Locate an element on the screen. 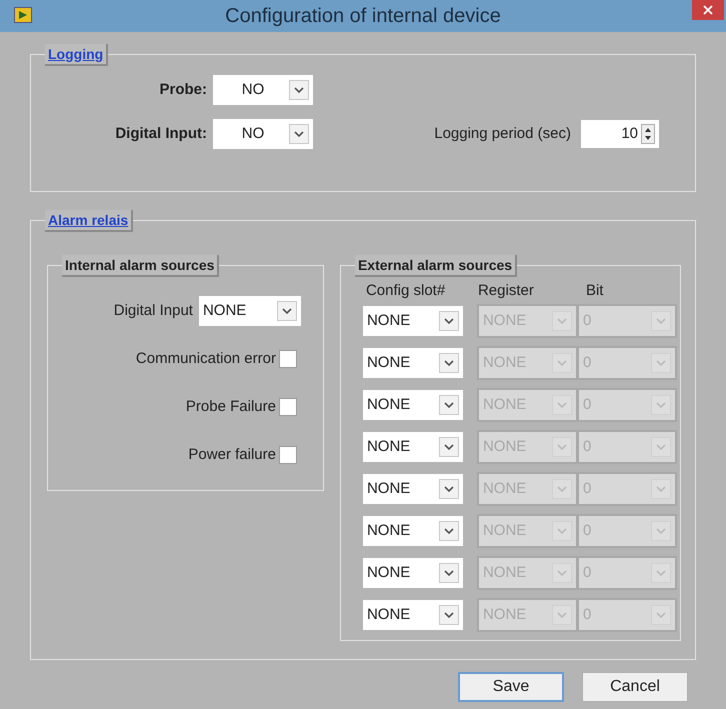 This screenshot has width=726, height=709. column-header: Config slot# is located at coordinates (405, 290).